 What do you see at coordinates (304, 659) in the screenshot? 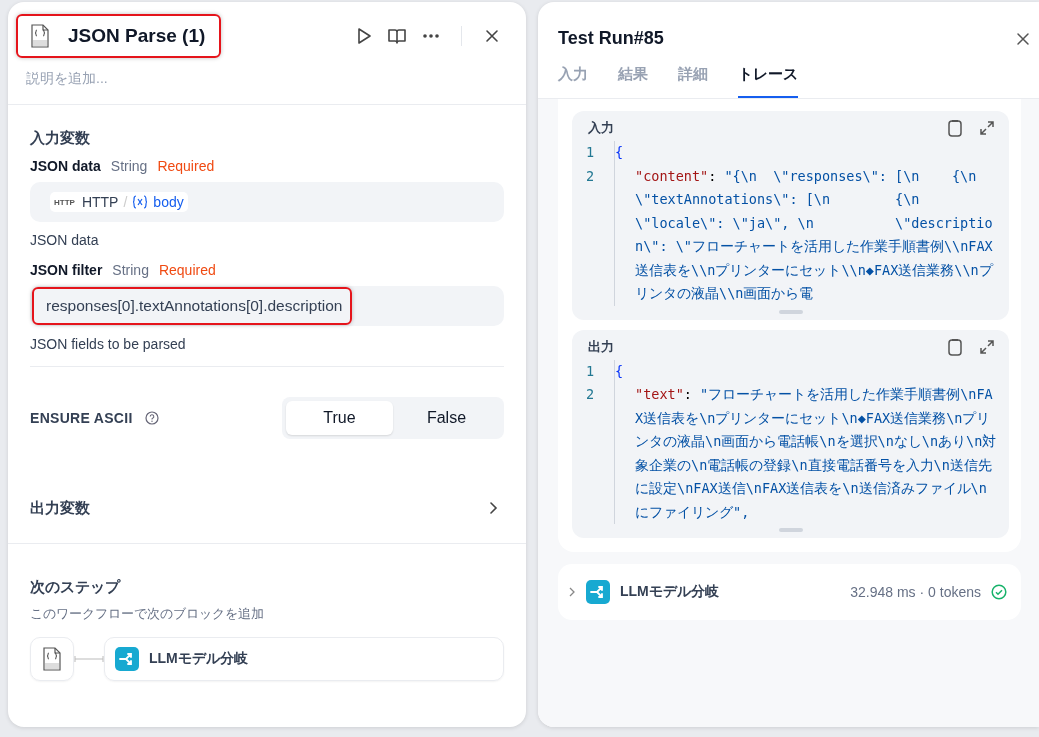
I see `next-block-card: LLMモデル分岐` at bounding box center [304, 659].